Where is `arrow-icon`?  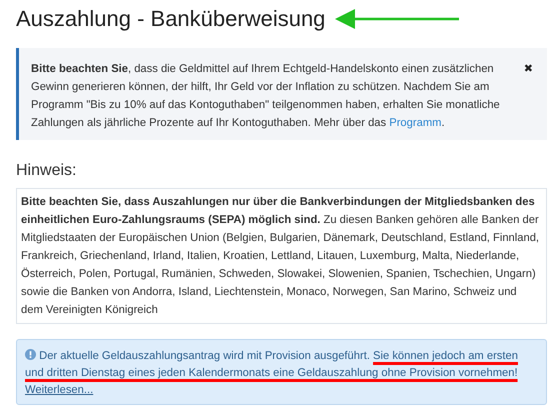
arrow-icon is located at coordinates (397, 19).